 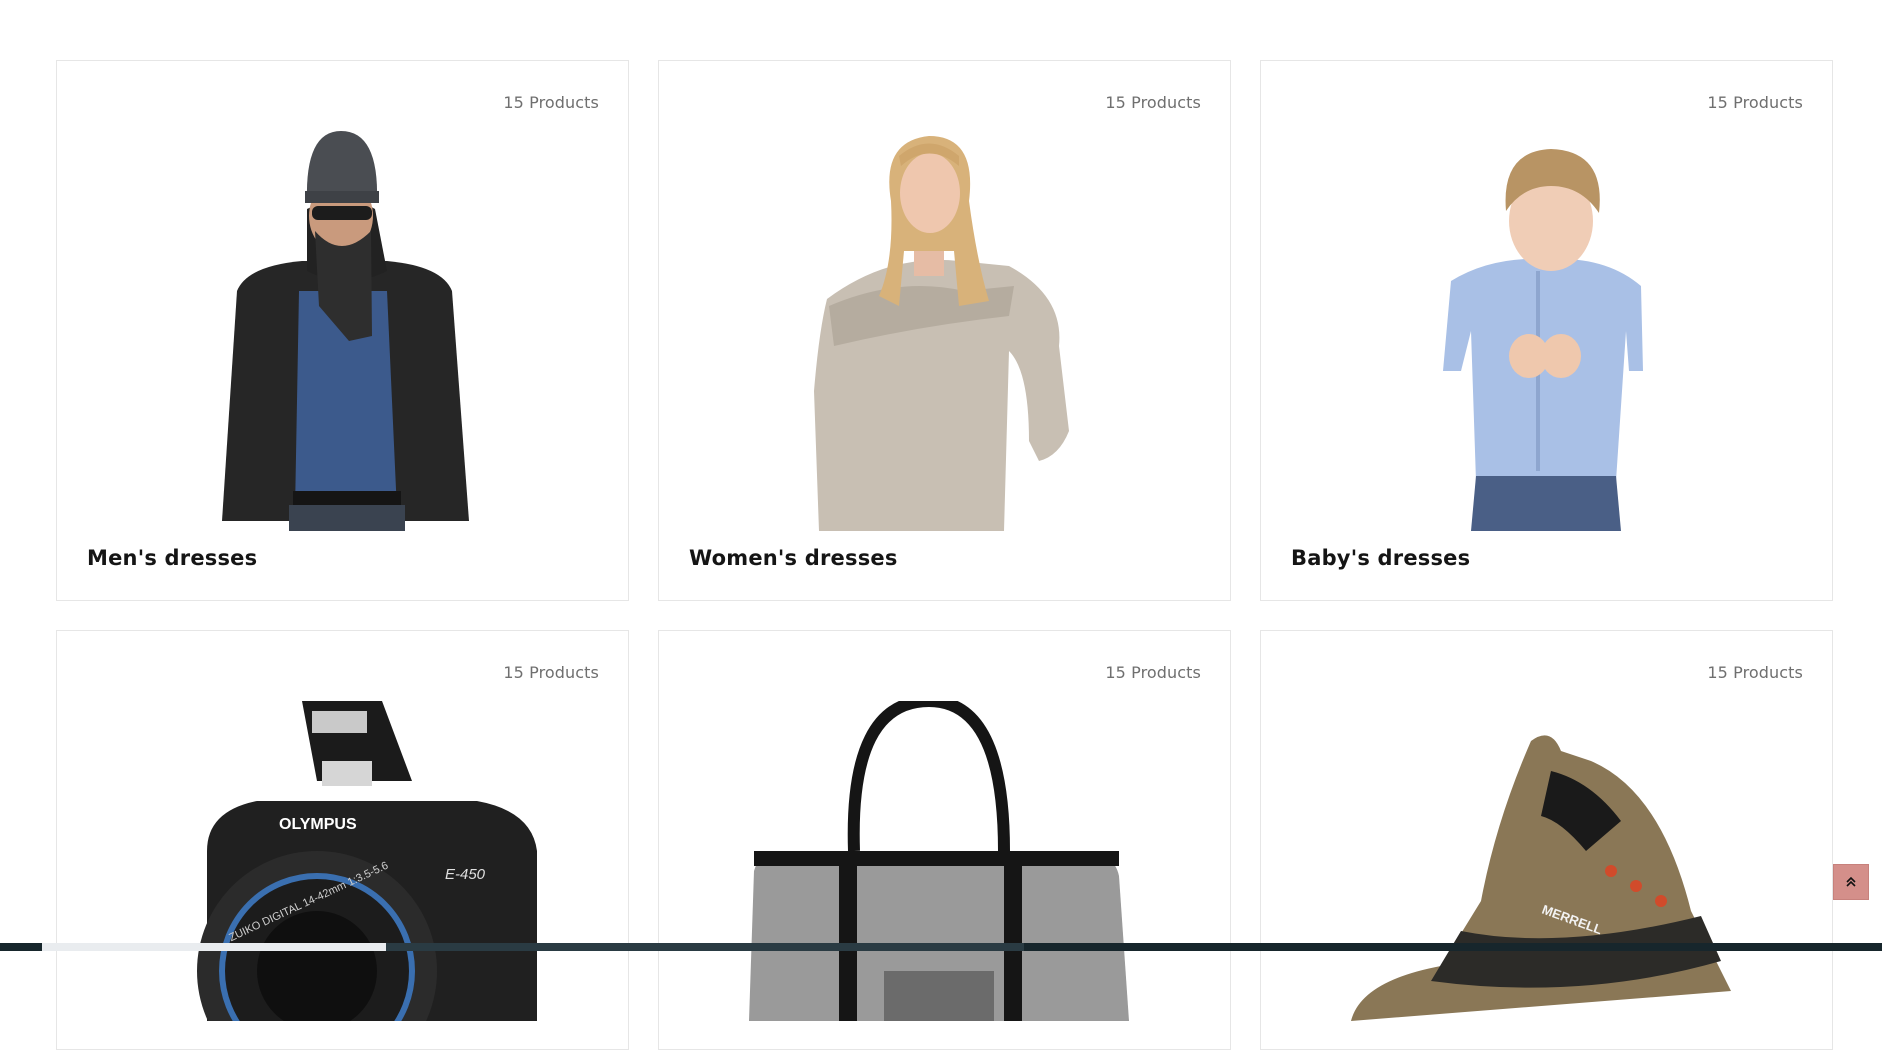 I want to click on scroll-to-top-button, so click(x=1851, y=882).